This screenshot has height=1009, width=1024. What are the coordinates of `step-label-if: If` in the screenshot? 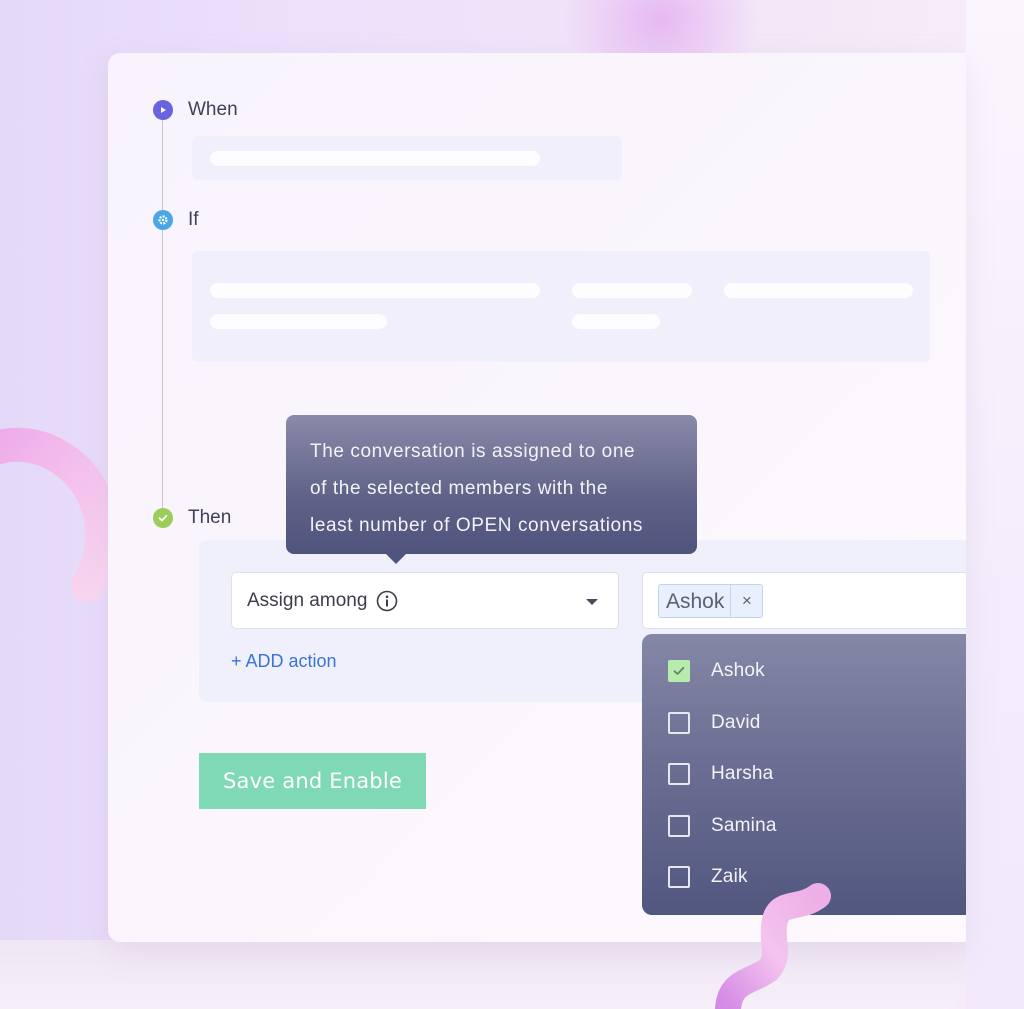 It's located at (193, 219).